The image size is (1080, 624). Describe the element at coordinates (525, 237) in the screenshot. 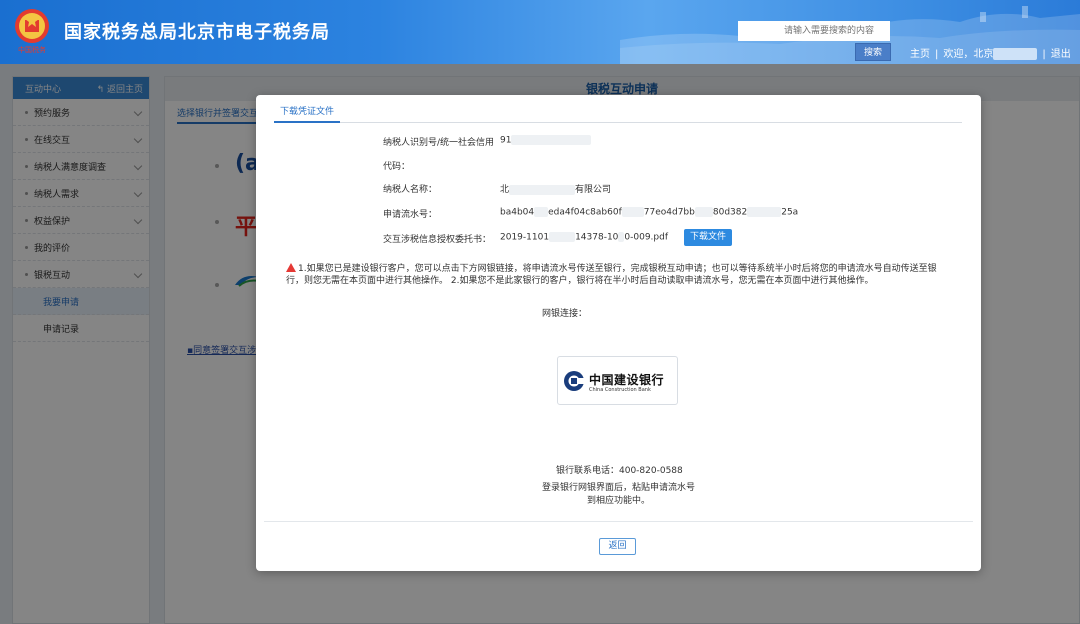

I see `authorization-file-prefix: 2019-1101` at that location.